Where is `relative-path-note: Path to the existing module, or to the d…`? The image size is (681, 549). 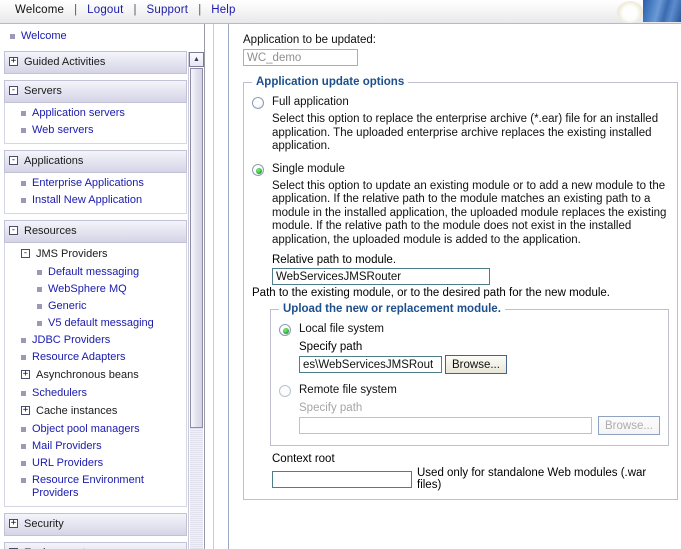
relative-path-note: Path to the existing module, or to the d… is located at coordinates (431, 293).